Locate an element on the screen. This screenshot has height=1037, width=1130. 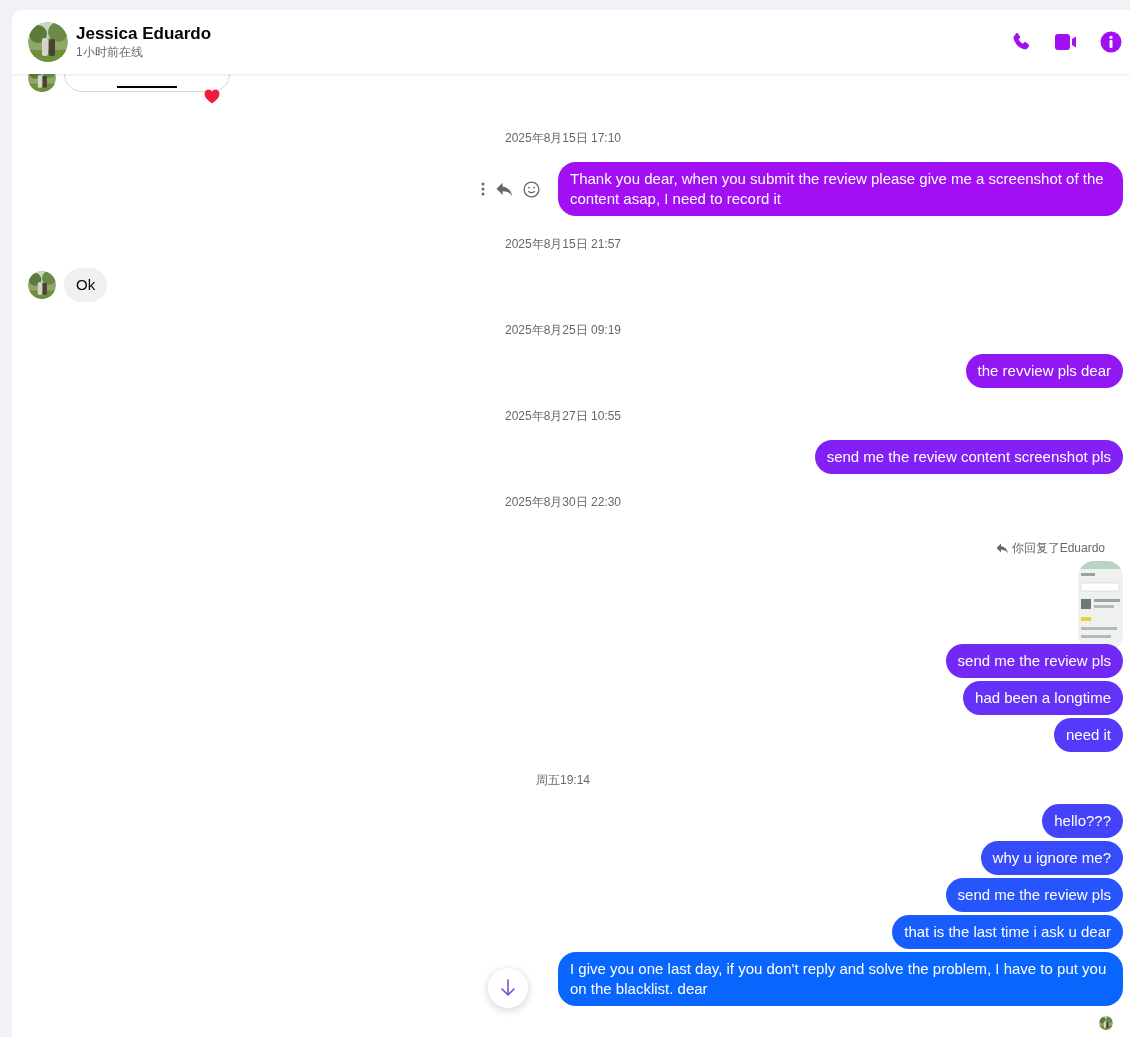
scroll-down-button is located at coordinates (508, 988).